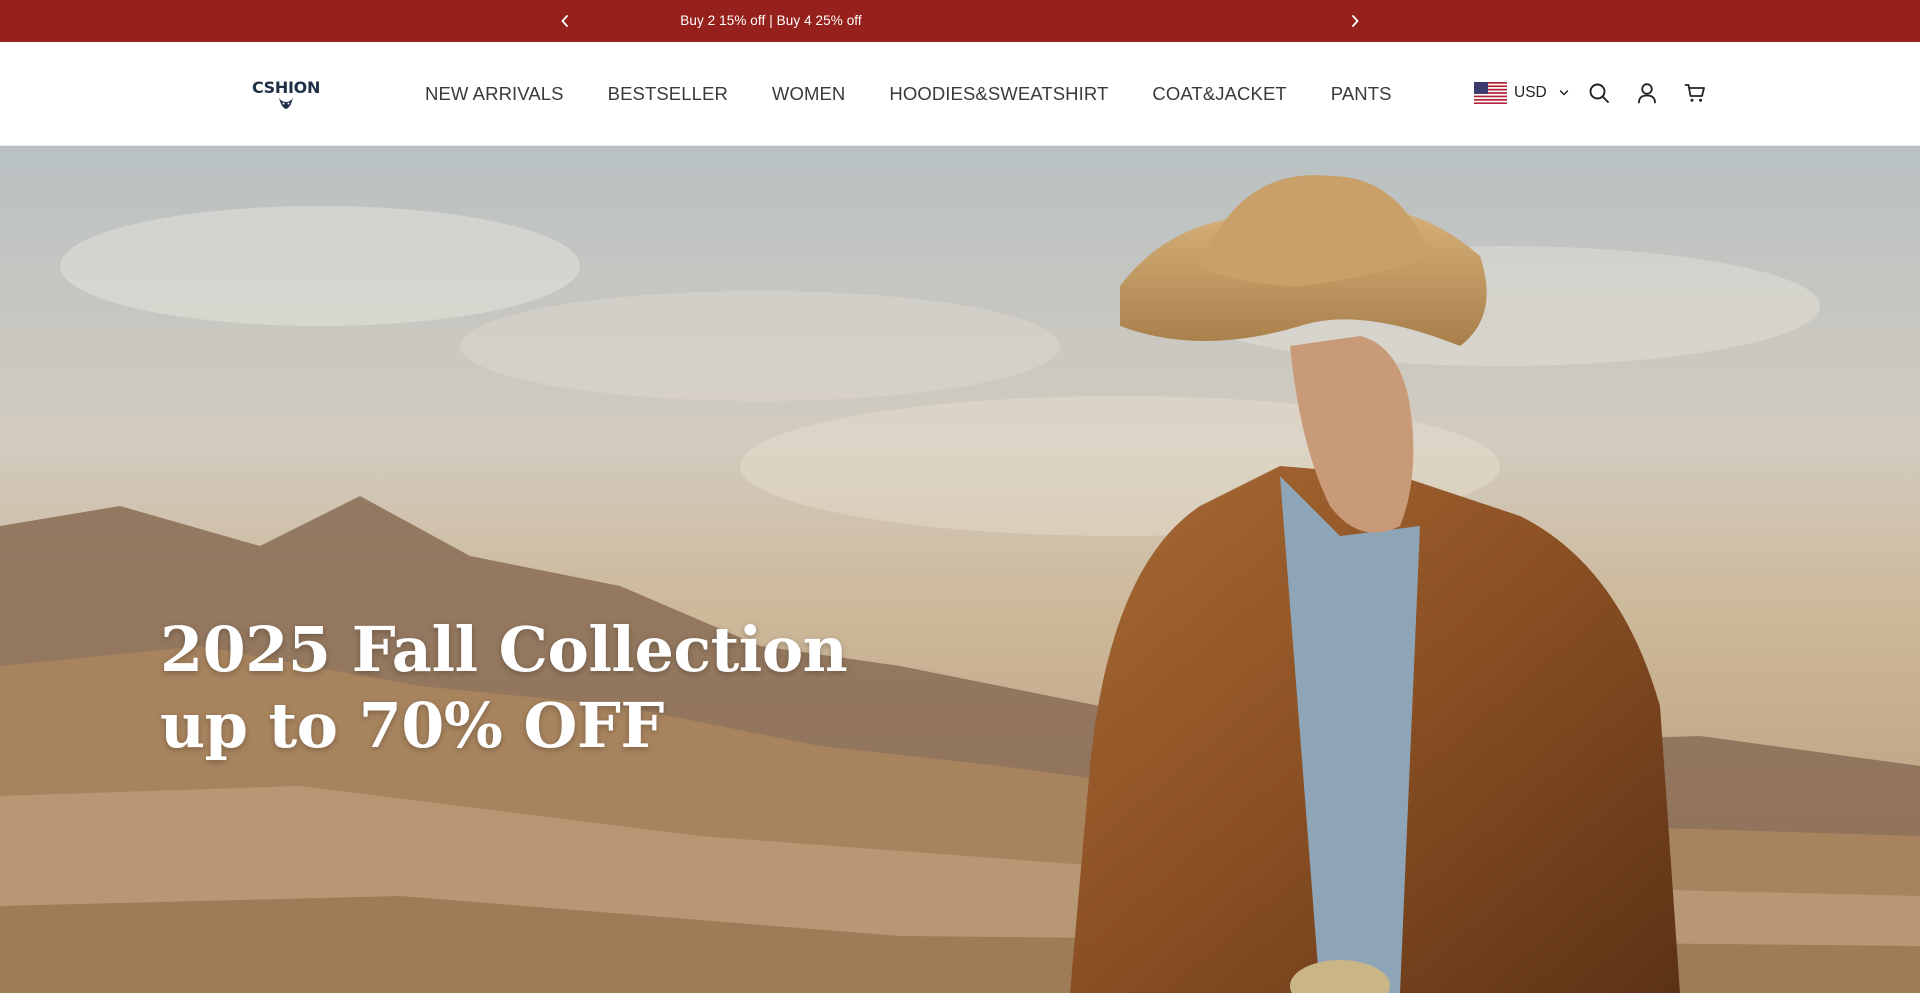  I want to click on currency-selector: USD, so click(1521, 93).